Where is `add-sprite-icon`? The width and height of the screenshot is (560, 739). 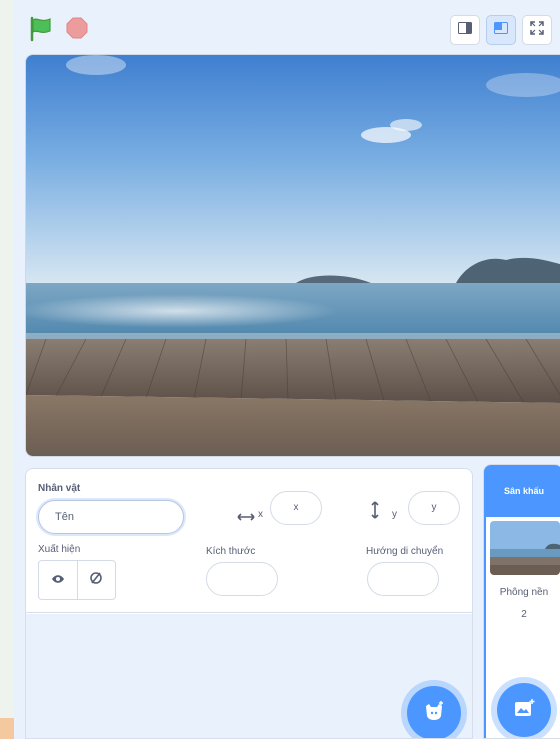 add-sprite-icon is located at coordinates (434, 713).